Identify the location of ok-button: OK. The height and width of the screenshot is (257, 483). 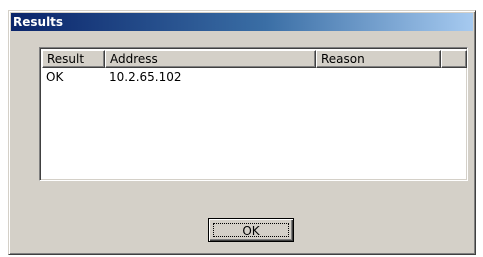
(251, 230).